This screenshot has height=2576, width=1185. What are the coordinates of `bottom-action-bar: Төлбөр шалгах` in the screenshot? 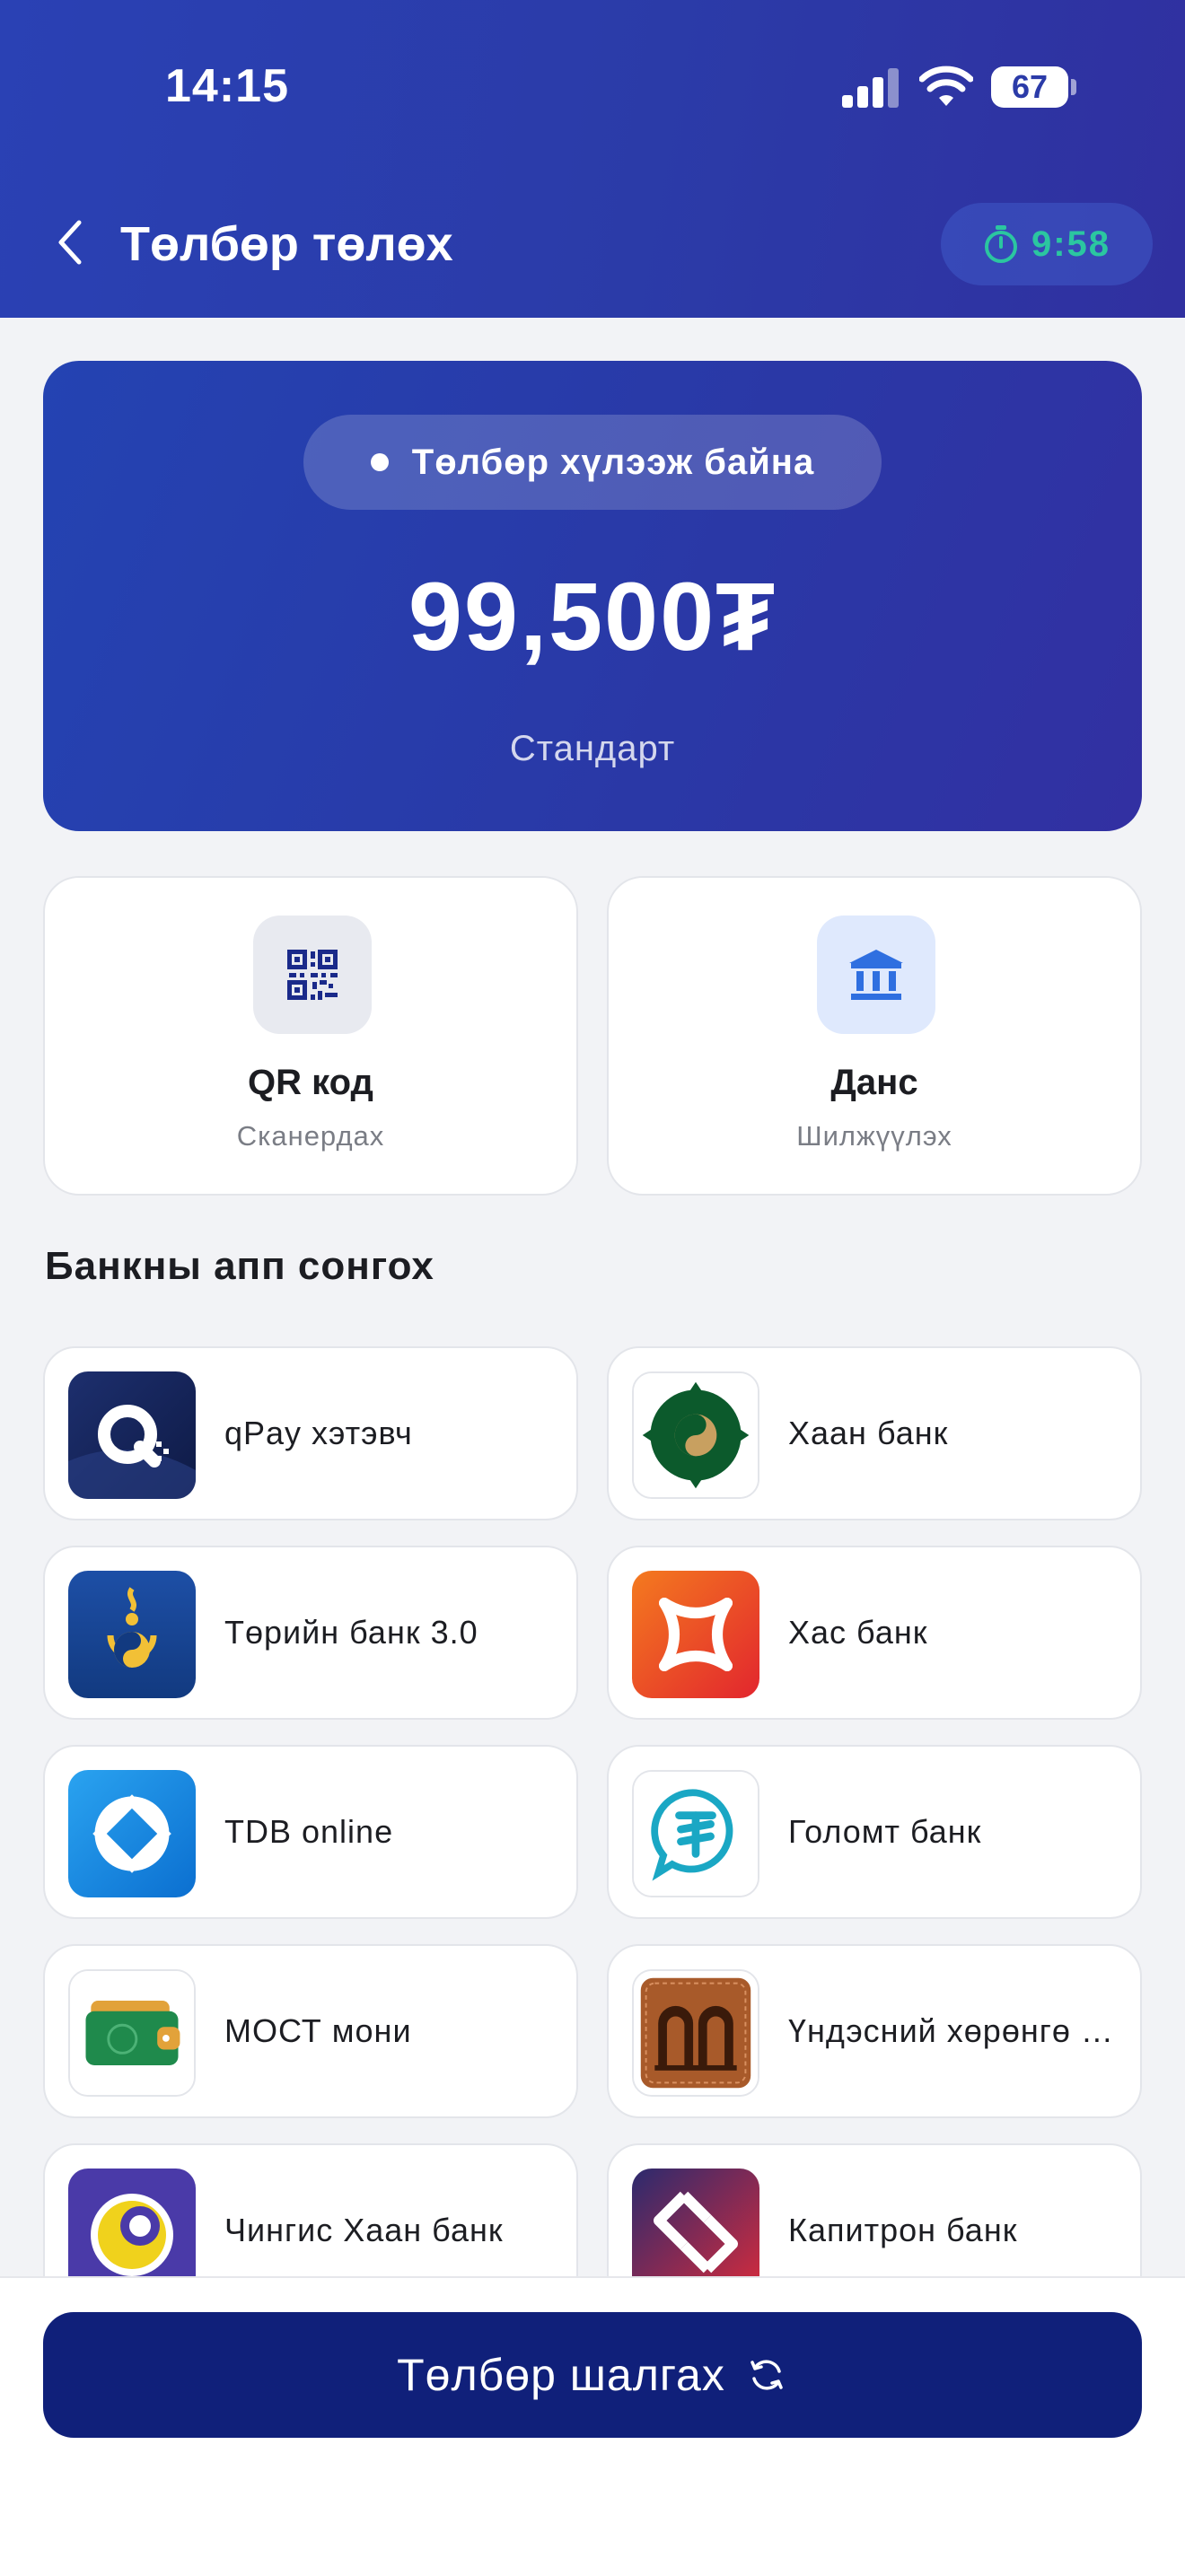 It's located at (592, 2426).